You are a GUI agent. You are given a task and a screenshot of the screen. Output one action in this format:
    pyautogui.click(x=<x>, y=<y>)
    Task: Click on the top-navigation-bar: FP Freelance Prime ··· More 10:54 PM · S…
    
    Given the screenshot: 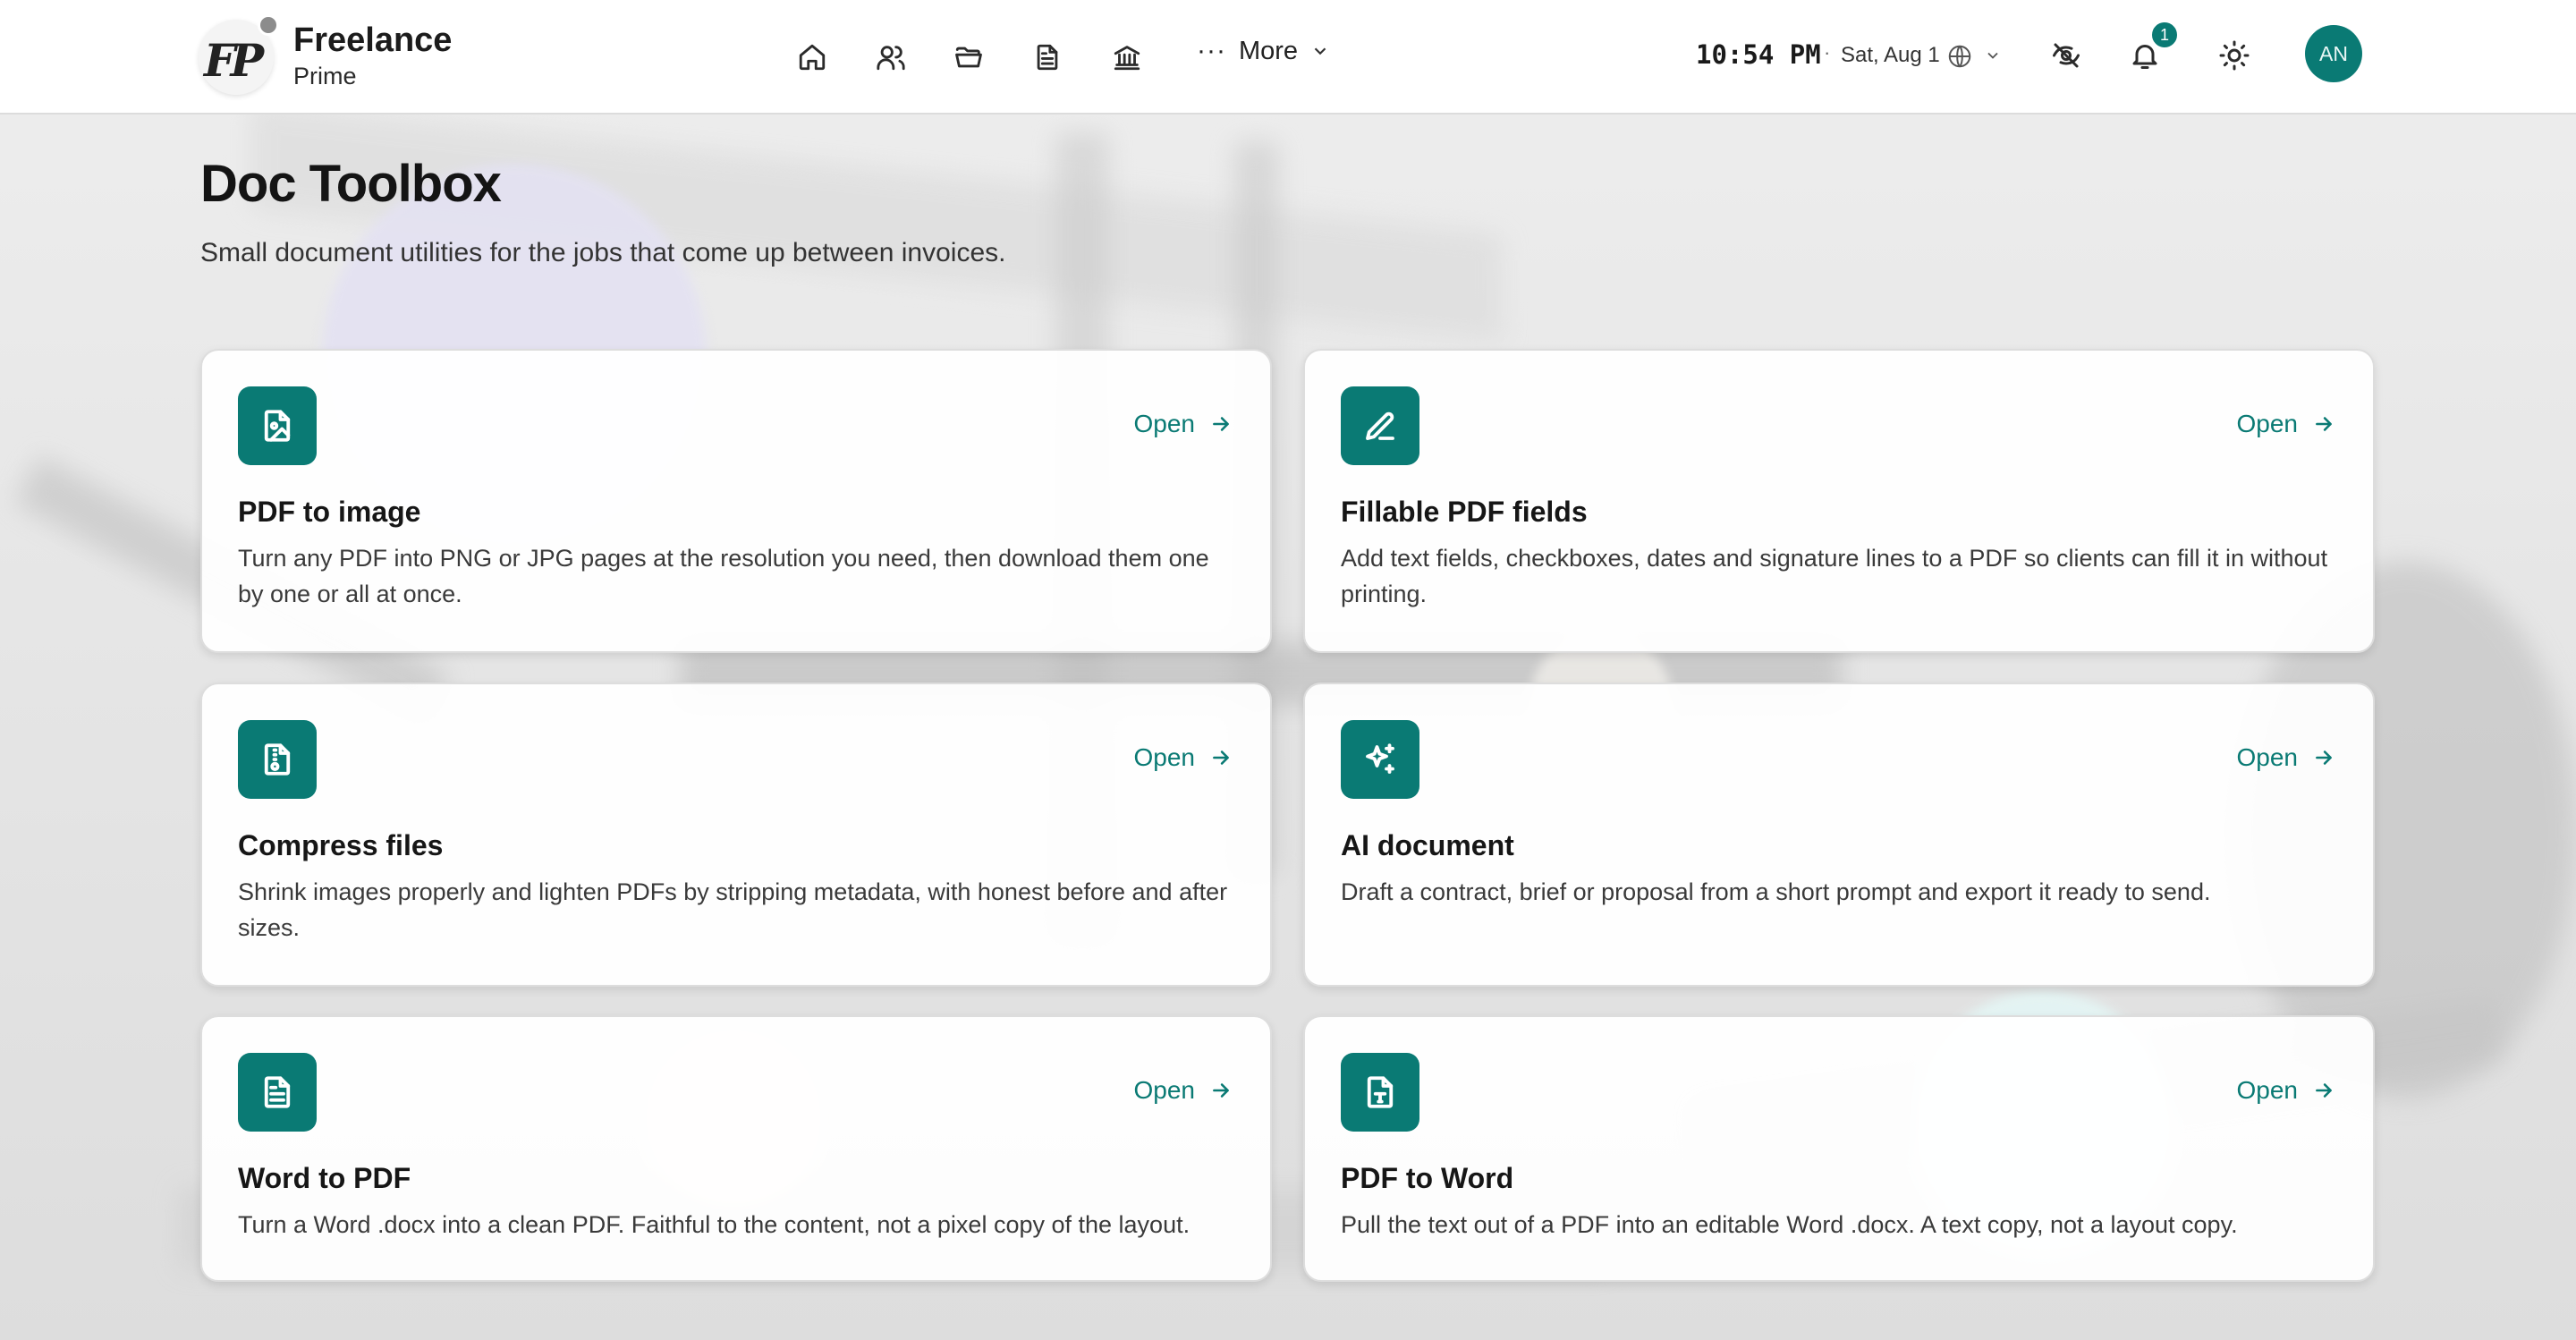 What is the action you would take?
    pyautogui.click(x=1288, y=57)
    